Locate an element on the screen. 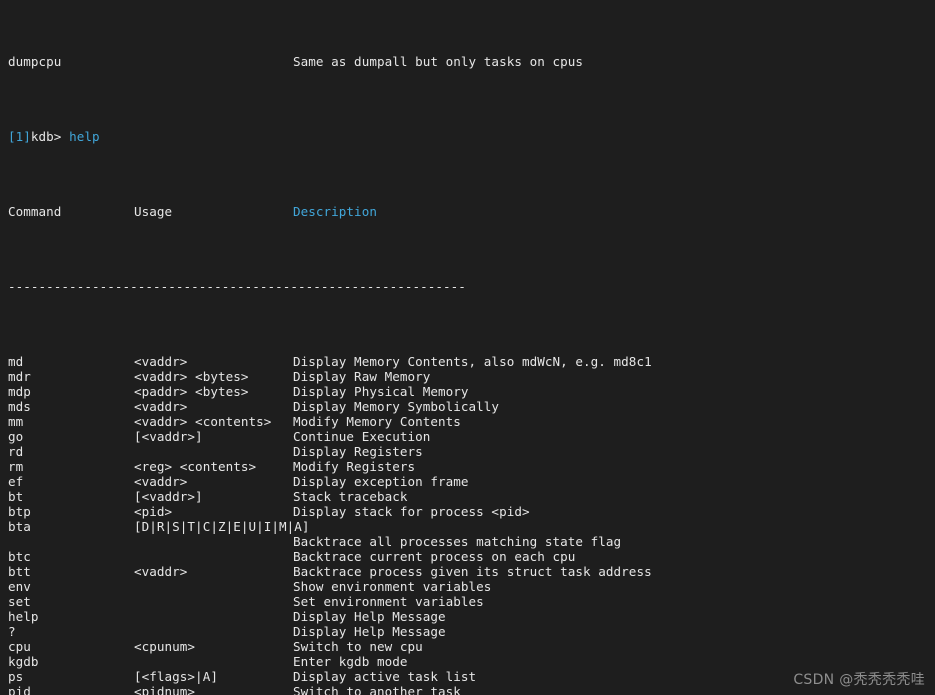 This screenshot has height=695, width=935. command-cell: mm is located at coordinates (16, 421).